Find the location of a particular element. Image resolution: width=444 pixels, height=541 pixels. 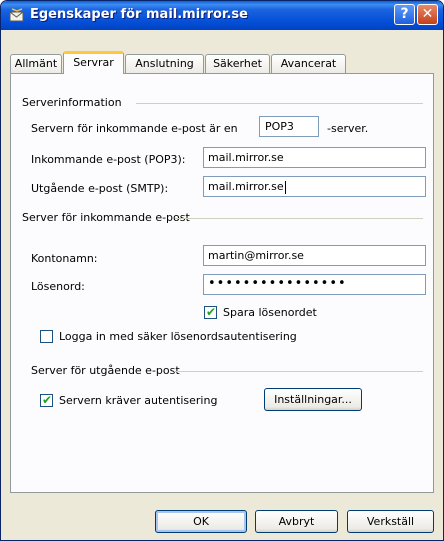

save-password-checkbox: ✔ is located at coordinates (210, 312).